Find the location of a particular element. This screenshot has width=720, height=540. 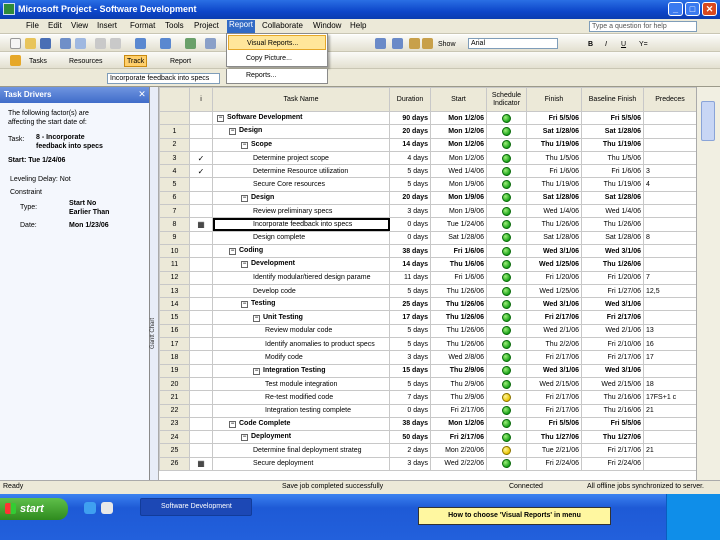

finish-date: Sat 1/28/06 is located at coordinates (554, 237).